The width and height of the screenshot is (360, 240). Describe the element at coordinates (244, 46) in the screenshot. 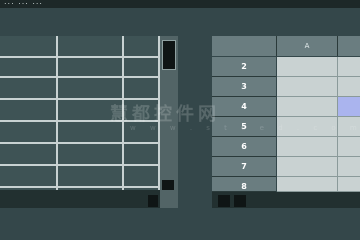

I see `sheet-corner` at that location.